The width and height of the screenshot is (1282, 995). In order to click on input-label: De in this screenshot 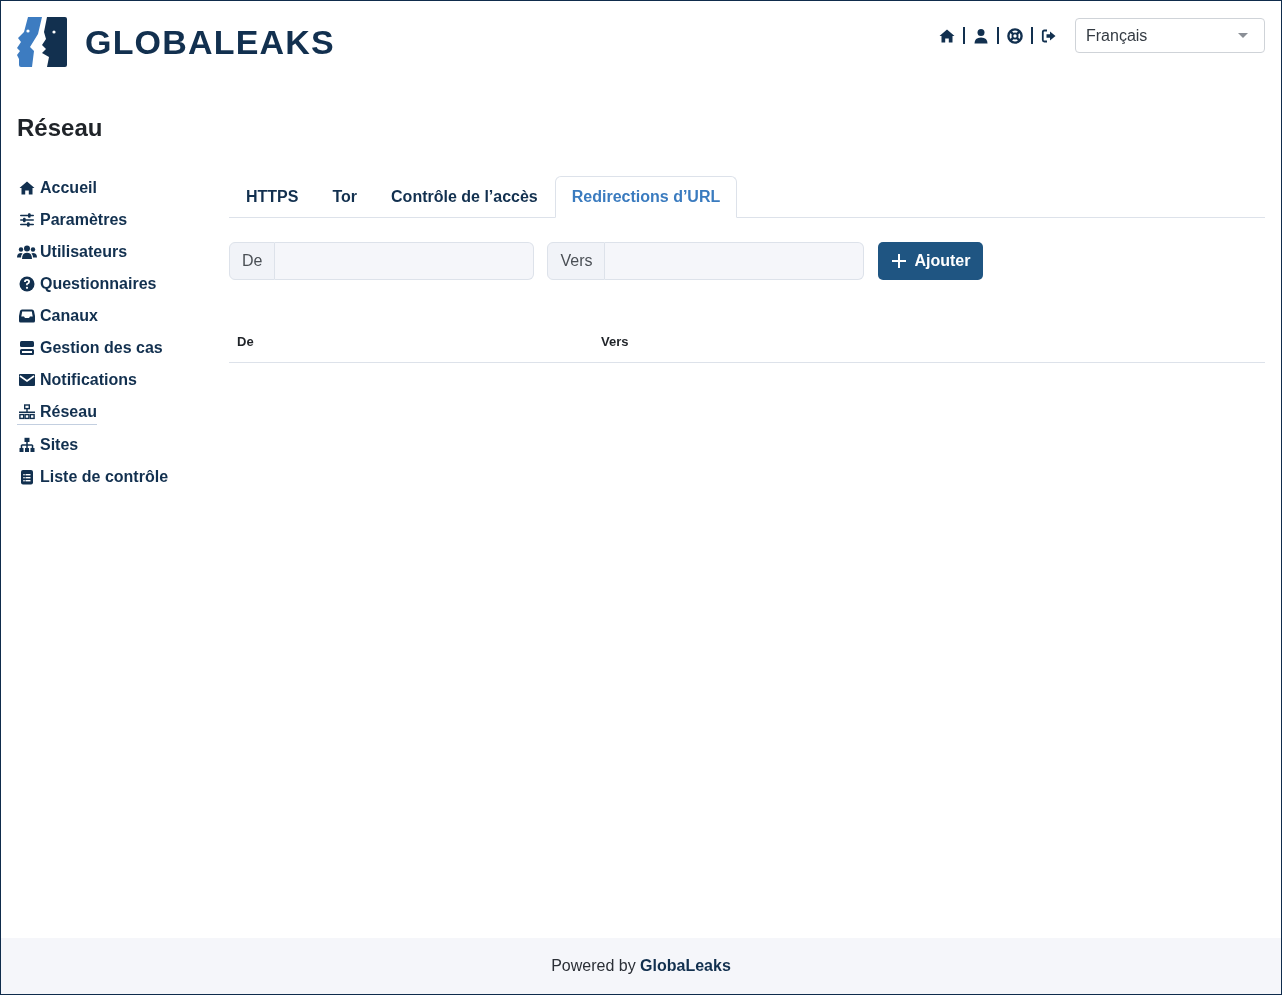, I will do `click(252, 261)`.